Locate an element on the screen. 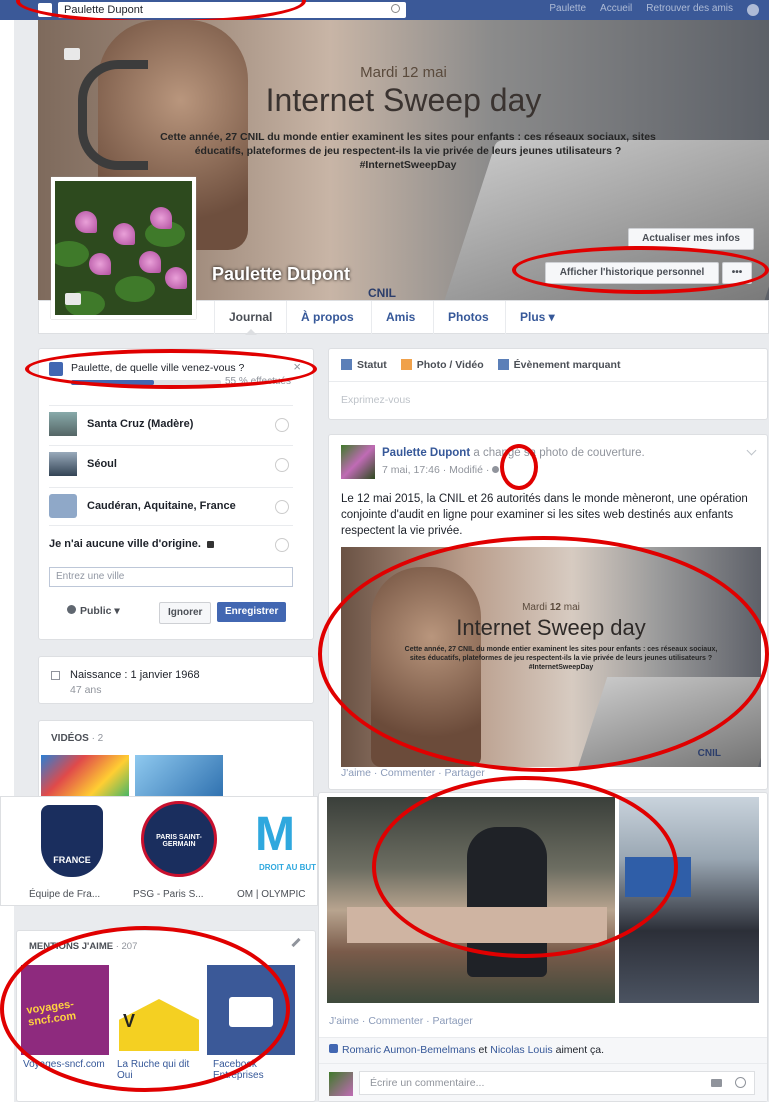 This screenshot has width=769, height=1102. page-label: OM | OLYMPIC is located at coordinates (271, 894).